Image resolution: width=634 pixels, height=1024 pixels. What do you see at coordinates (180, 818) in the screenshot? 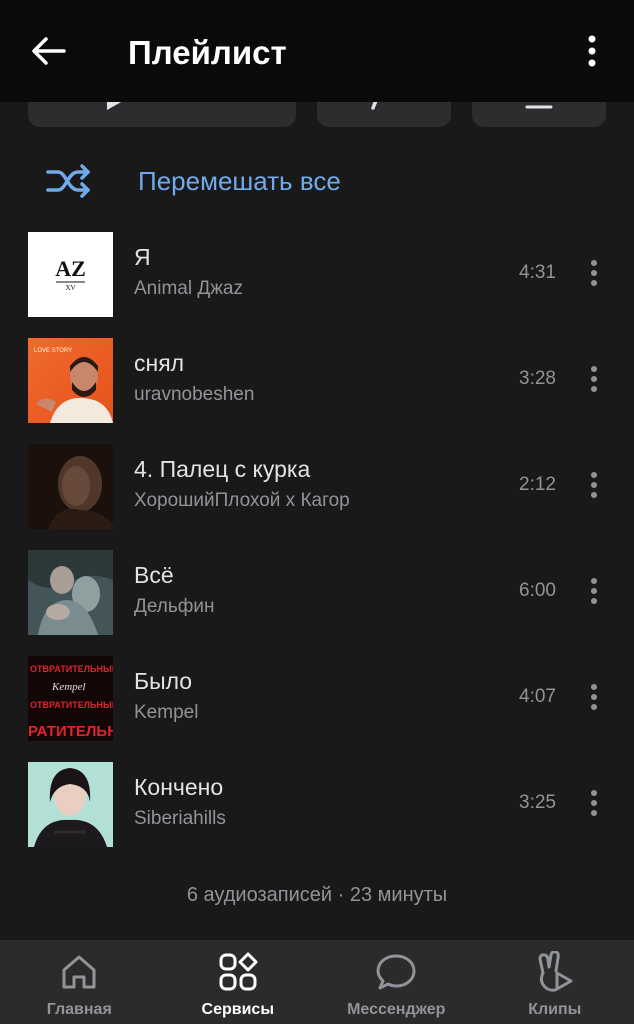
I see `track-artist: Siberiahills` at bounding box center [180, 818].